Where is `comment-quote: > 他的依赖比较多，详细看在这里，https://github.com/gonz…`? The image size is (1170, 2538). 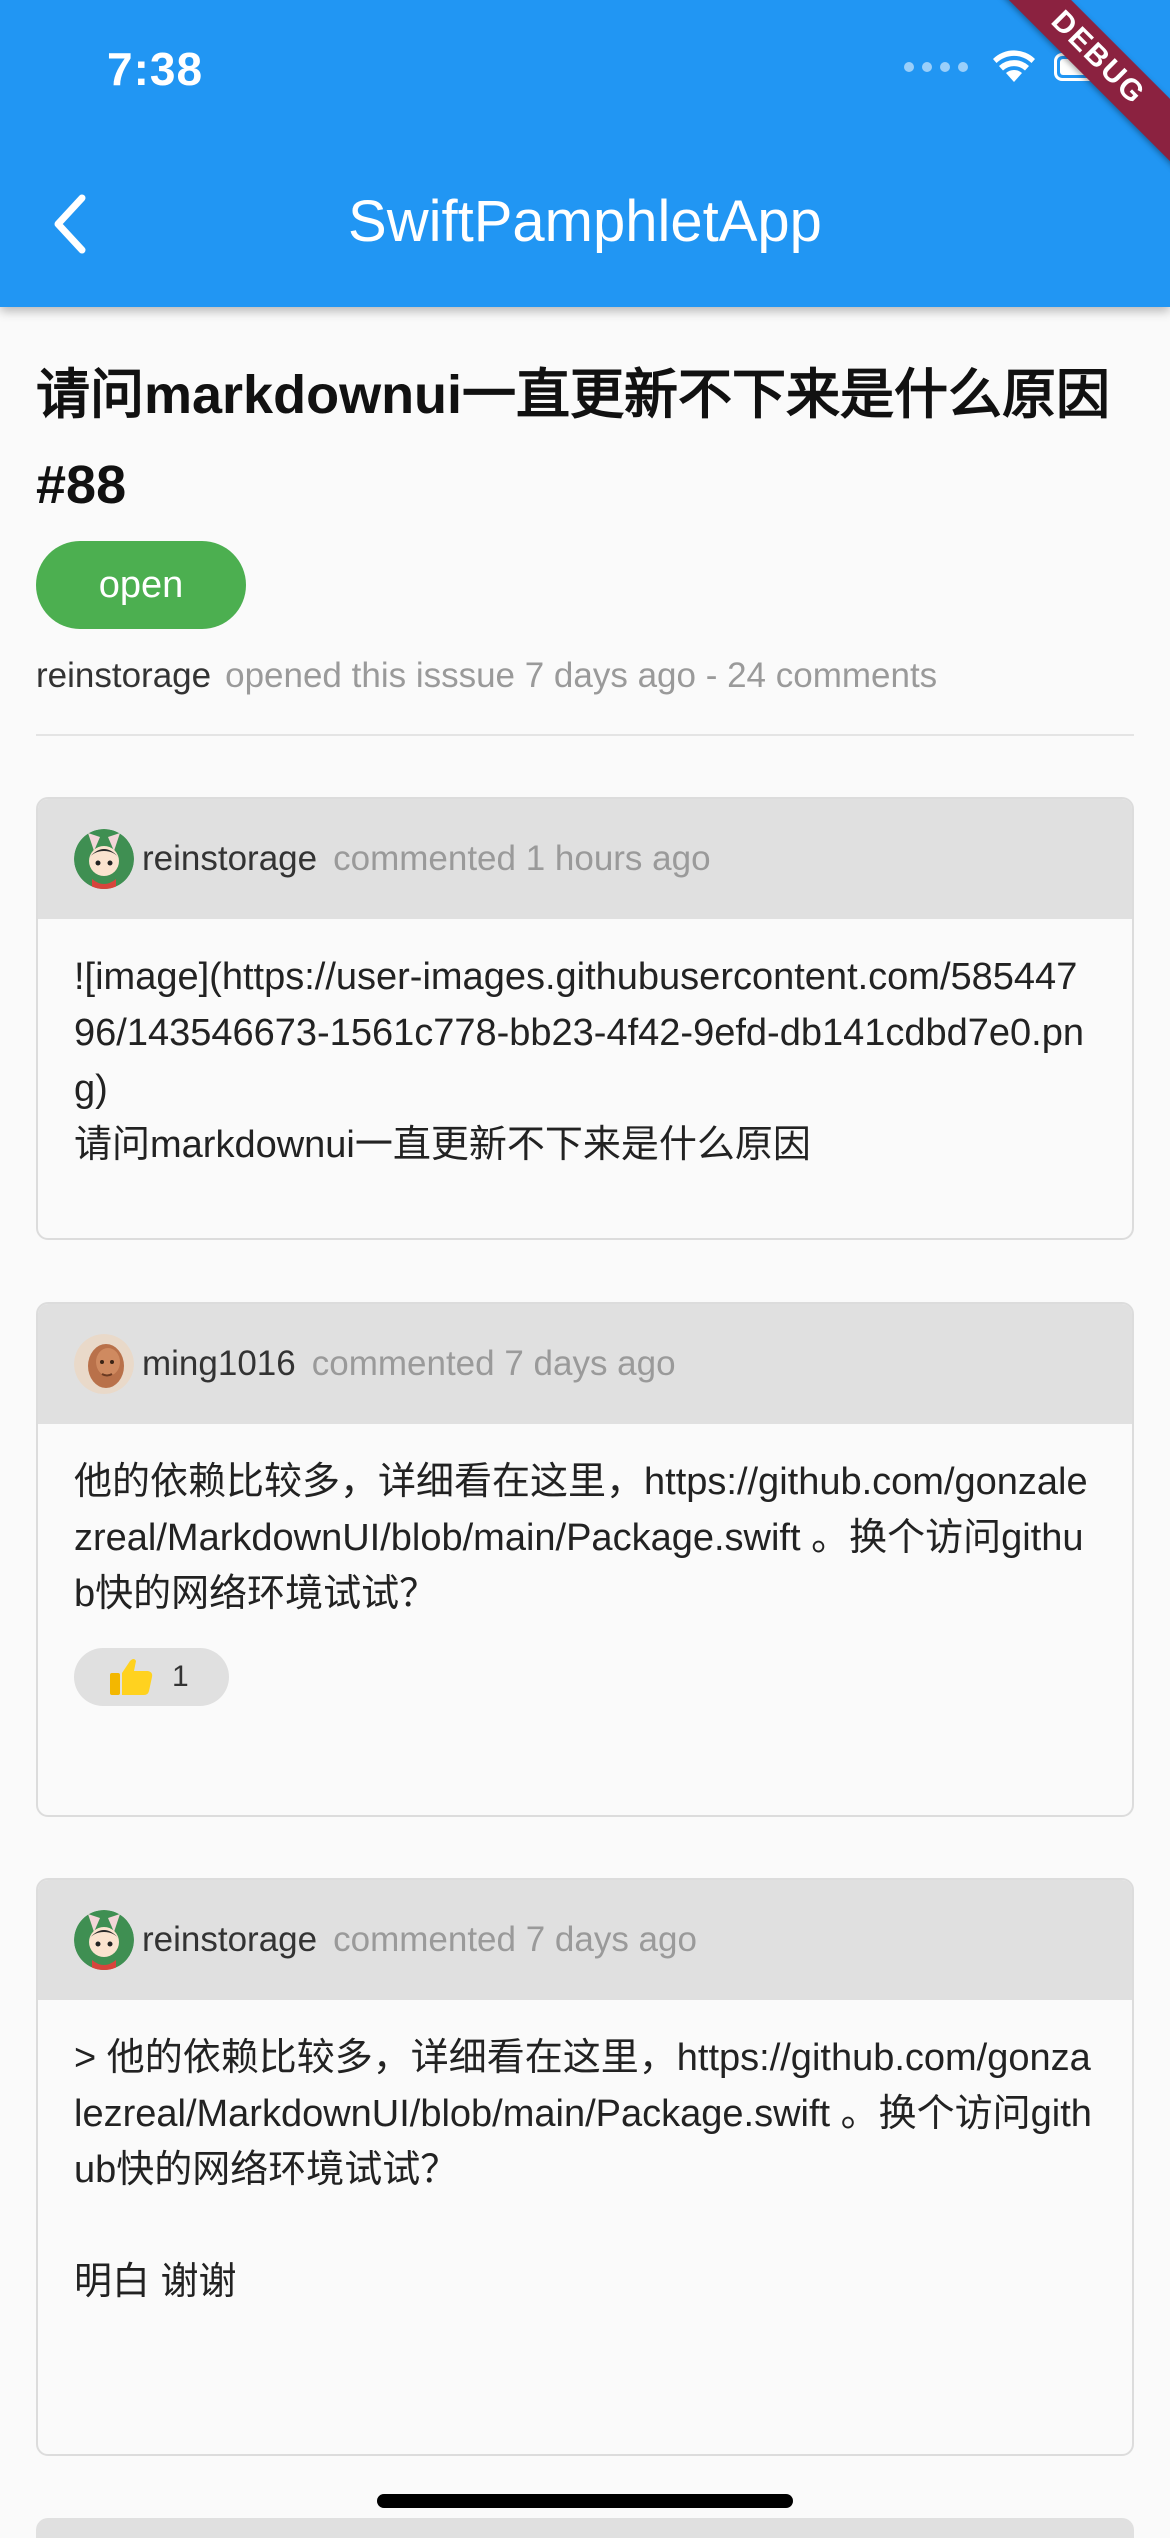 comment-quote: > 他的依赖比较多，详细看在这里，https://github.com/gonz… is located at coordinates (583, 2114).